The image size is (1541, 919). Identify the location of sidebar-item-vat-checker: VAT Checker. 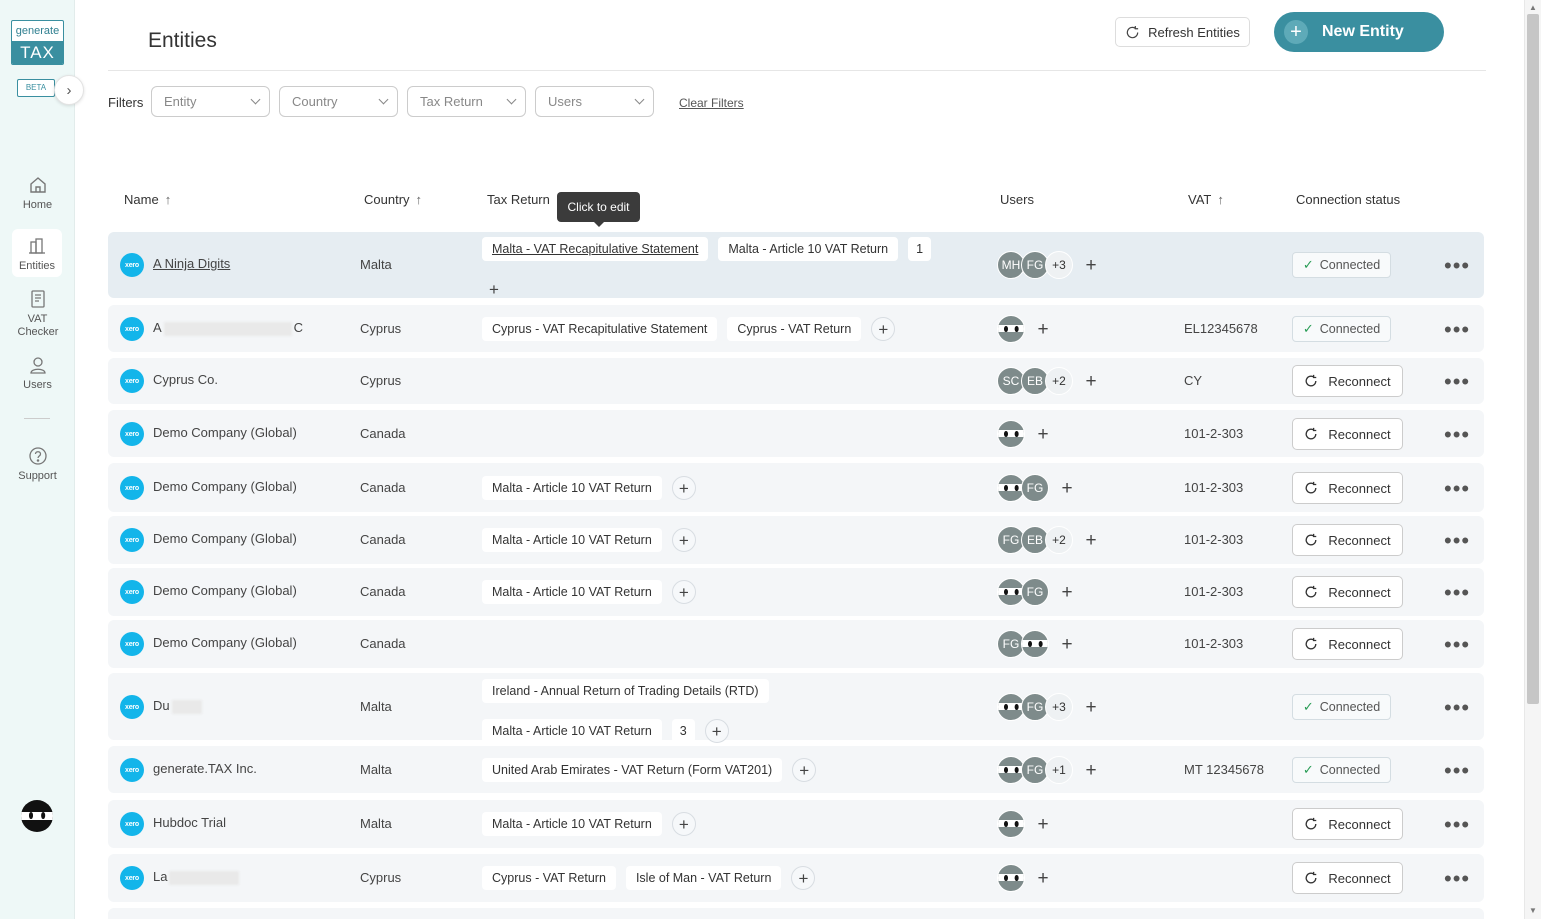
(37, 314).